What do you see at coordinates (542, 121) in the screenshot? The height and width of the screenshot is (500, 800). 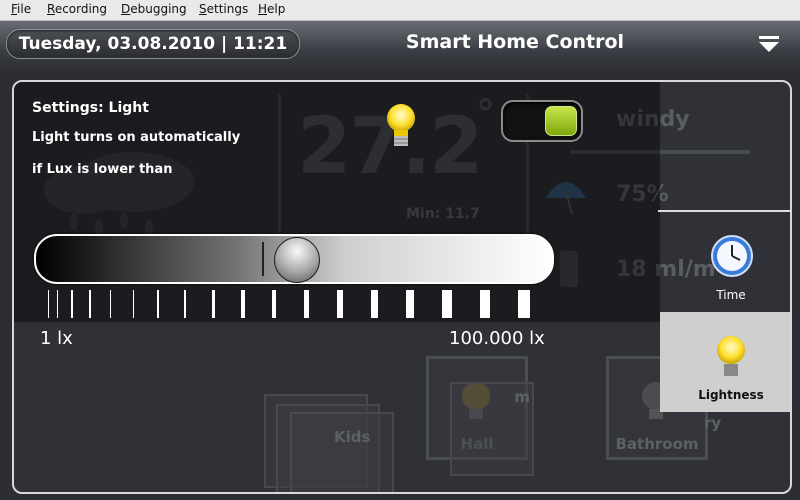 I see `auto-light-toggle` at bounding box center [542, 121].